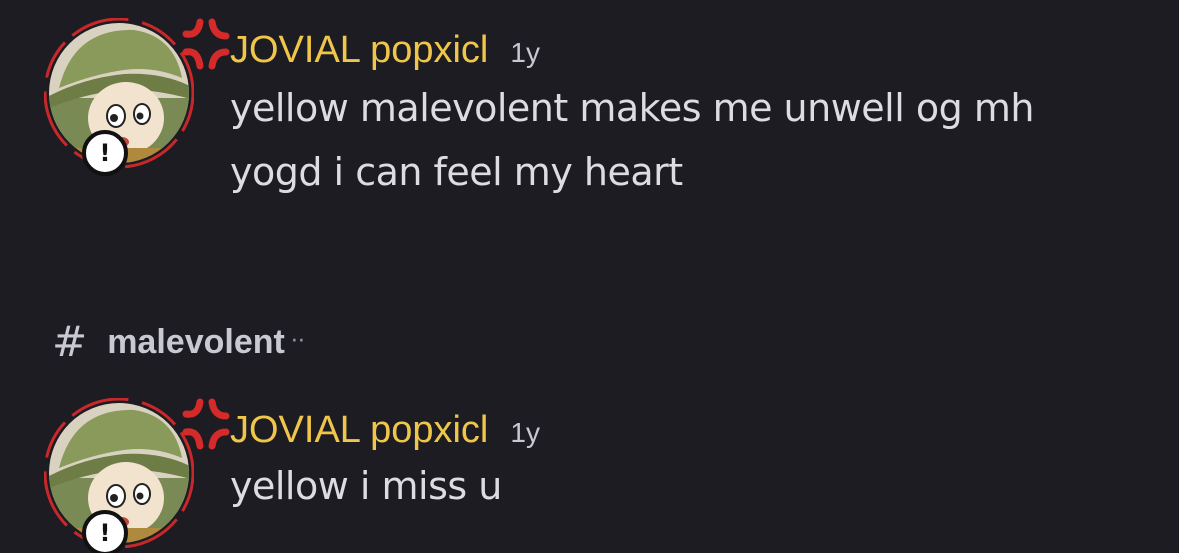 Image resolution: width=1179 pixels, height=553 pixels. I want to click on channel-name: malevolent, so click(196, 342).